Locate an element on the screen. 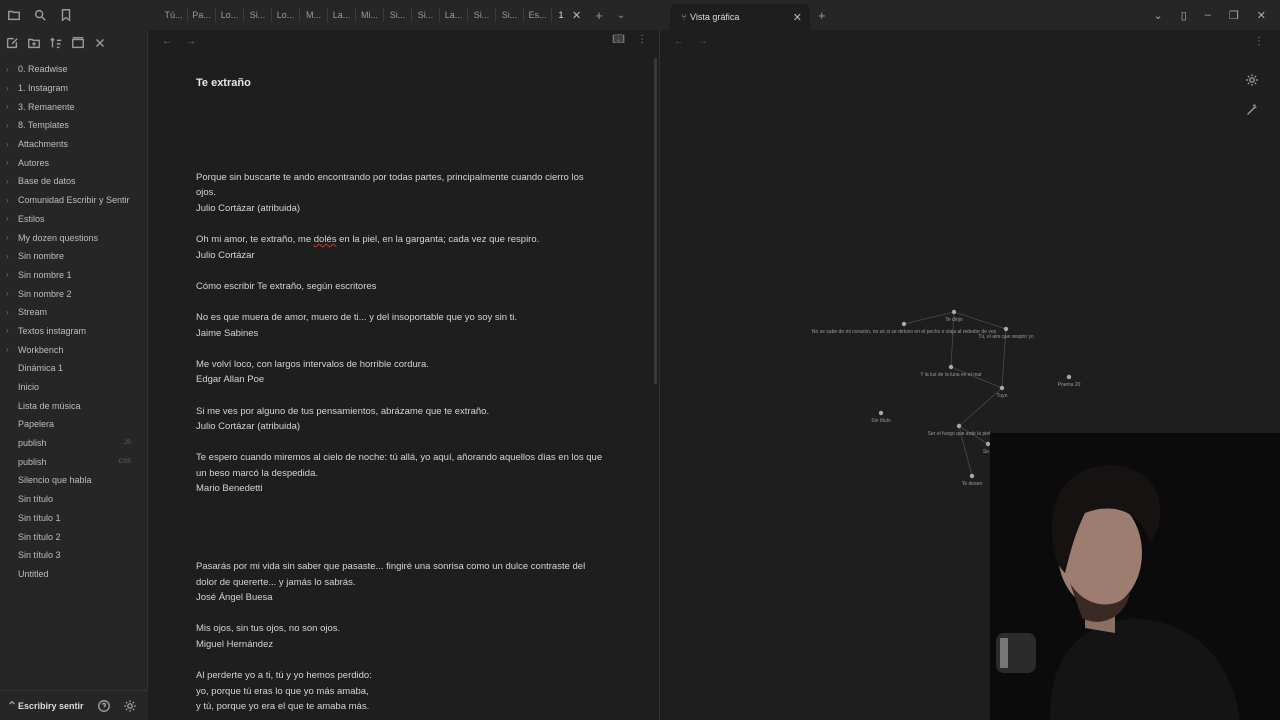 The width and height of the screenshot is (1280, 720). tree-item-label: Stream is located at coordinates (33, 312).